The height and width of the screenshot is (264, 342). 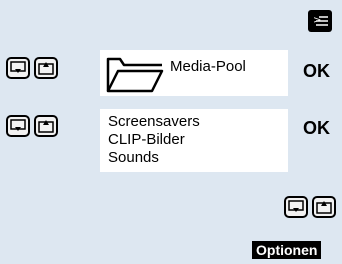 What do you see at coordinates (320, 21) in the screenshot?
I see `menu-icon: >` at bounding box center [320, 21].